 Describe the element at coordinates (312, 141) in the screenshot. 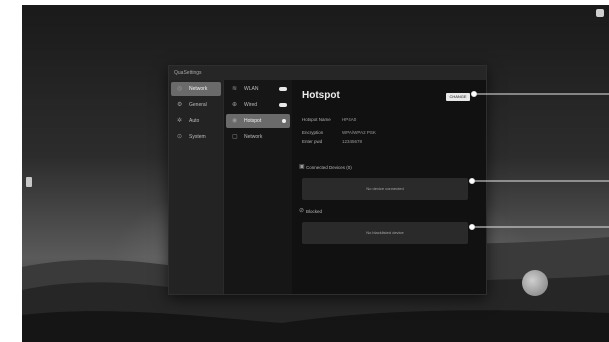

I see `info-key: Enter pwd` at that location.